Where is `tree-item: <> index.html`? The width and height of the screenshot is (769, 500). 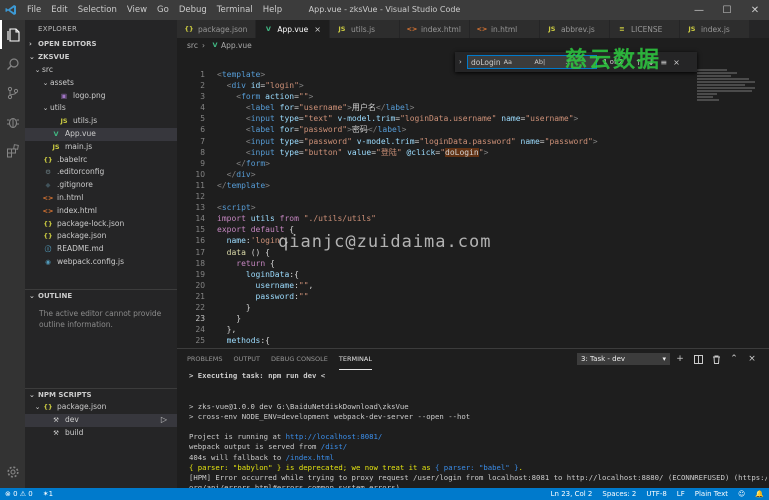
tree-item: <> index.html is located at coordinates (101, 211).